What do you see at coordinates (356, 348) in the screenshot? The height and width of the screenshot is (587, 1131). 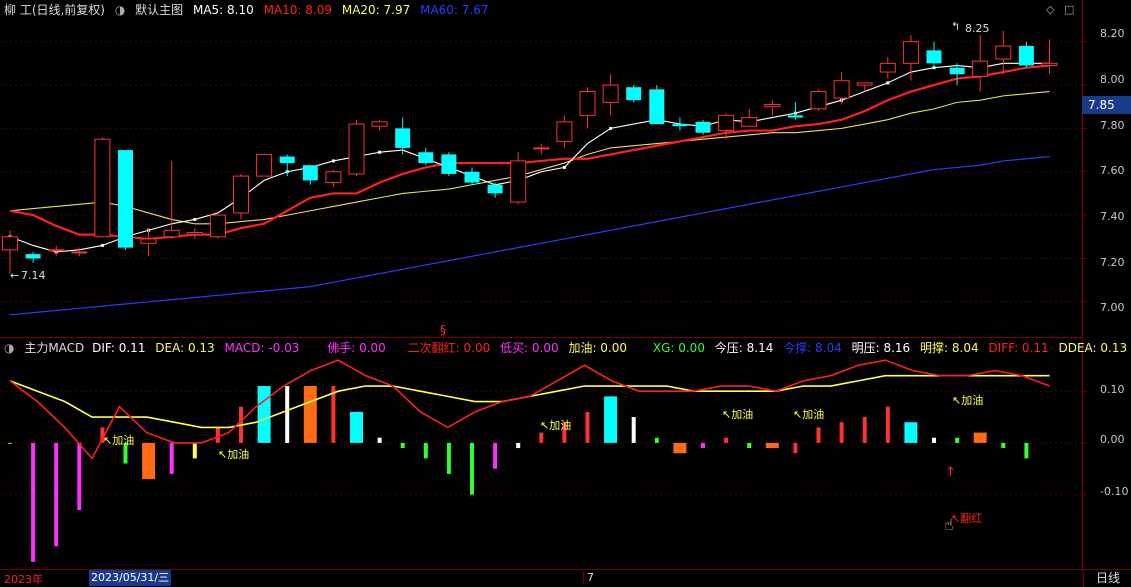 I see `foshou-value: 佛手: 0.00` at bounding box center [356, 348].